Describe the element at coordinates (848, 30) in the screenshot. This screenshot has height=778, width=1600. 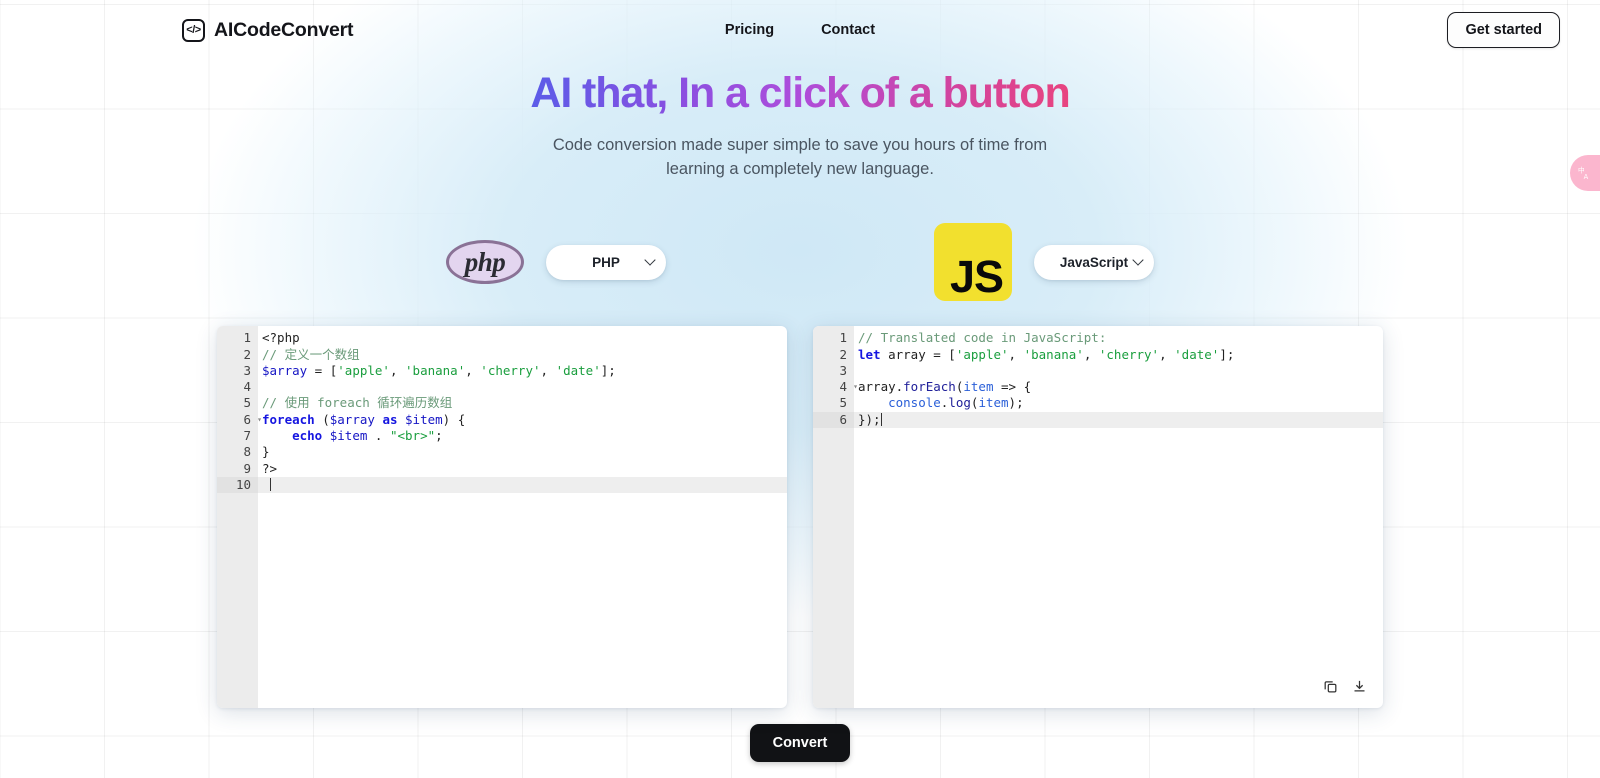
I see `nav-item-contact: Contact` at that location.